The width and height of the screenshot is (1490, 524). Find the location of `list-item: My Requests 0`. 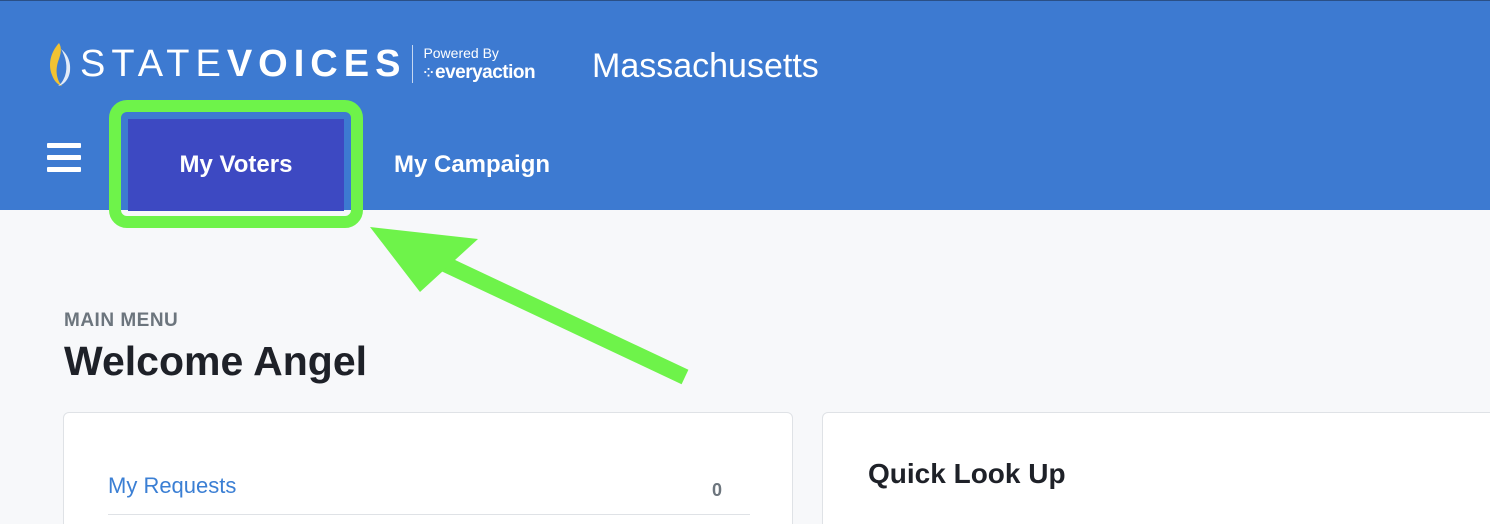

list-item: My Requests 0 is located at coordinates (429, 492).